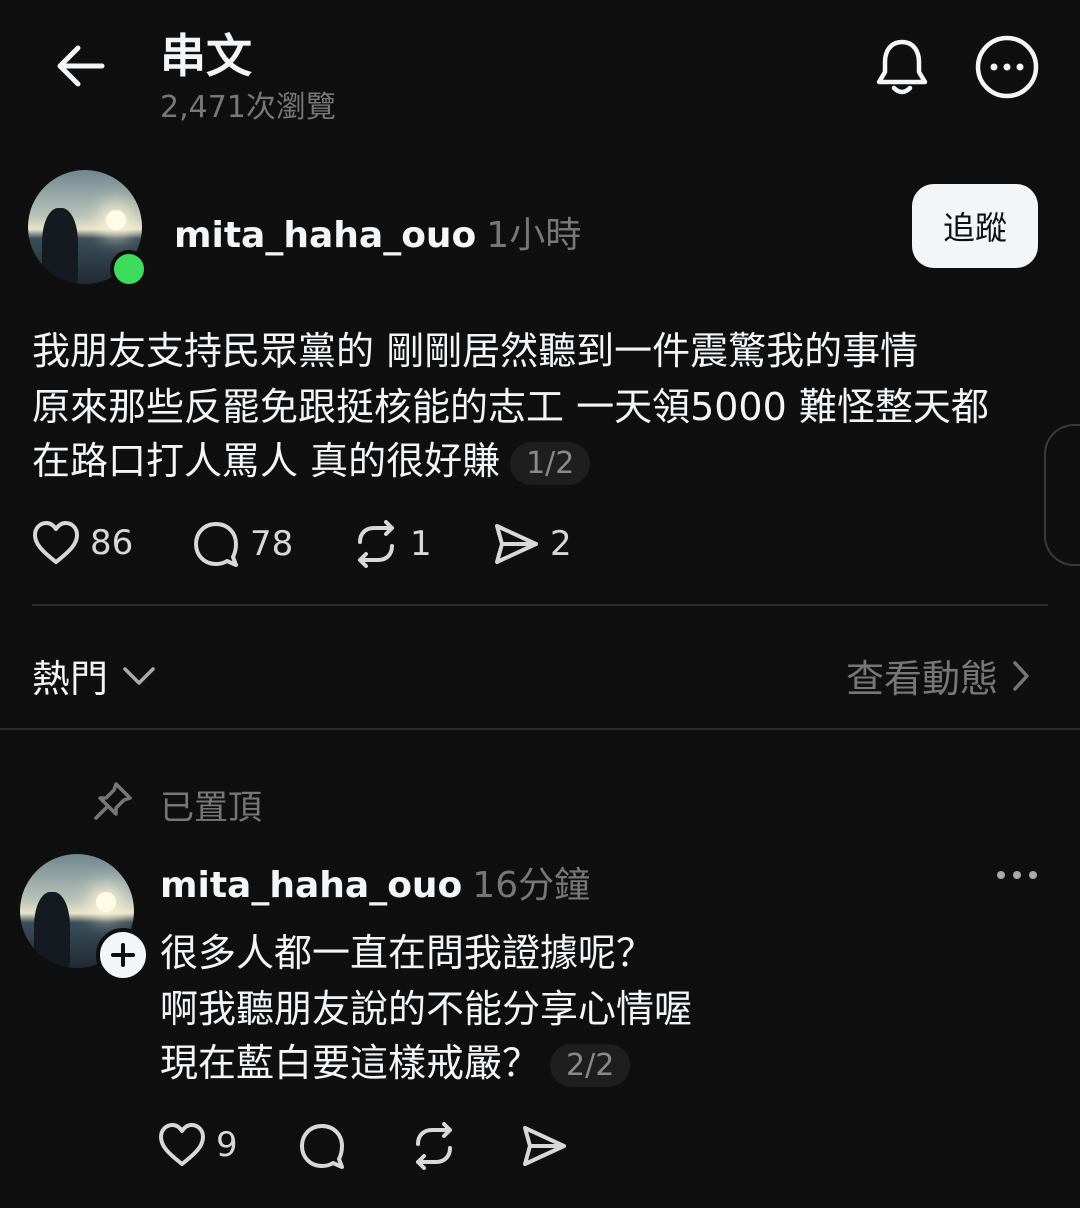  What do you see at coordinates (242, 544) in the screenshot?
I see `comment-button: 78` at bounding box center [242, 544].